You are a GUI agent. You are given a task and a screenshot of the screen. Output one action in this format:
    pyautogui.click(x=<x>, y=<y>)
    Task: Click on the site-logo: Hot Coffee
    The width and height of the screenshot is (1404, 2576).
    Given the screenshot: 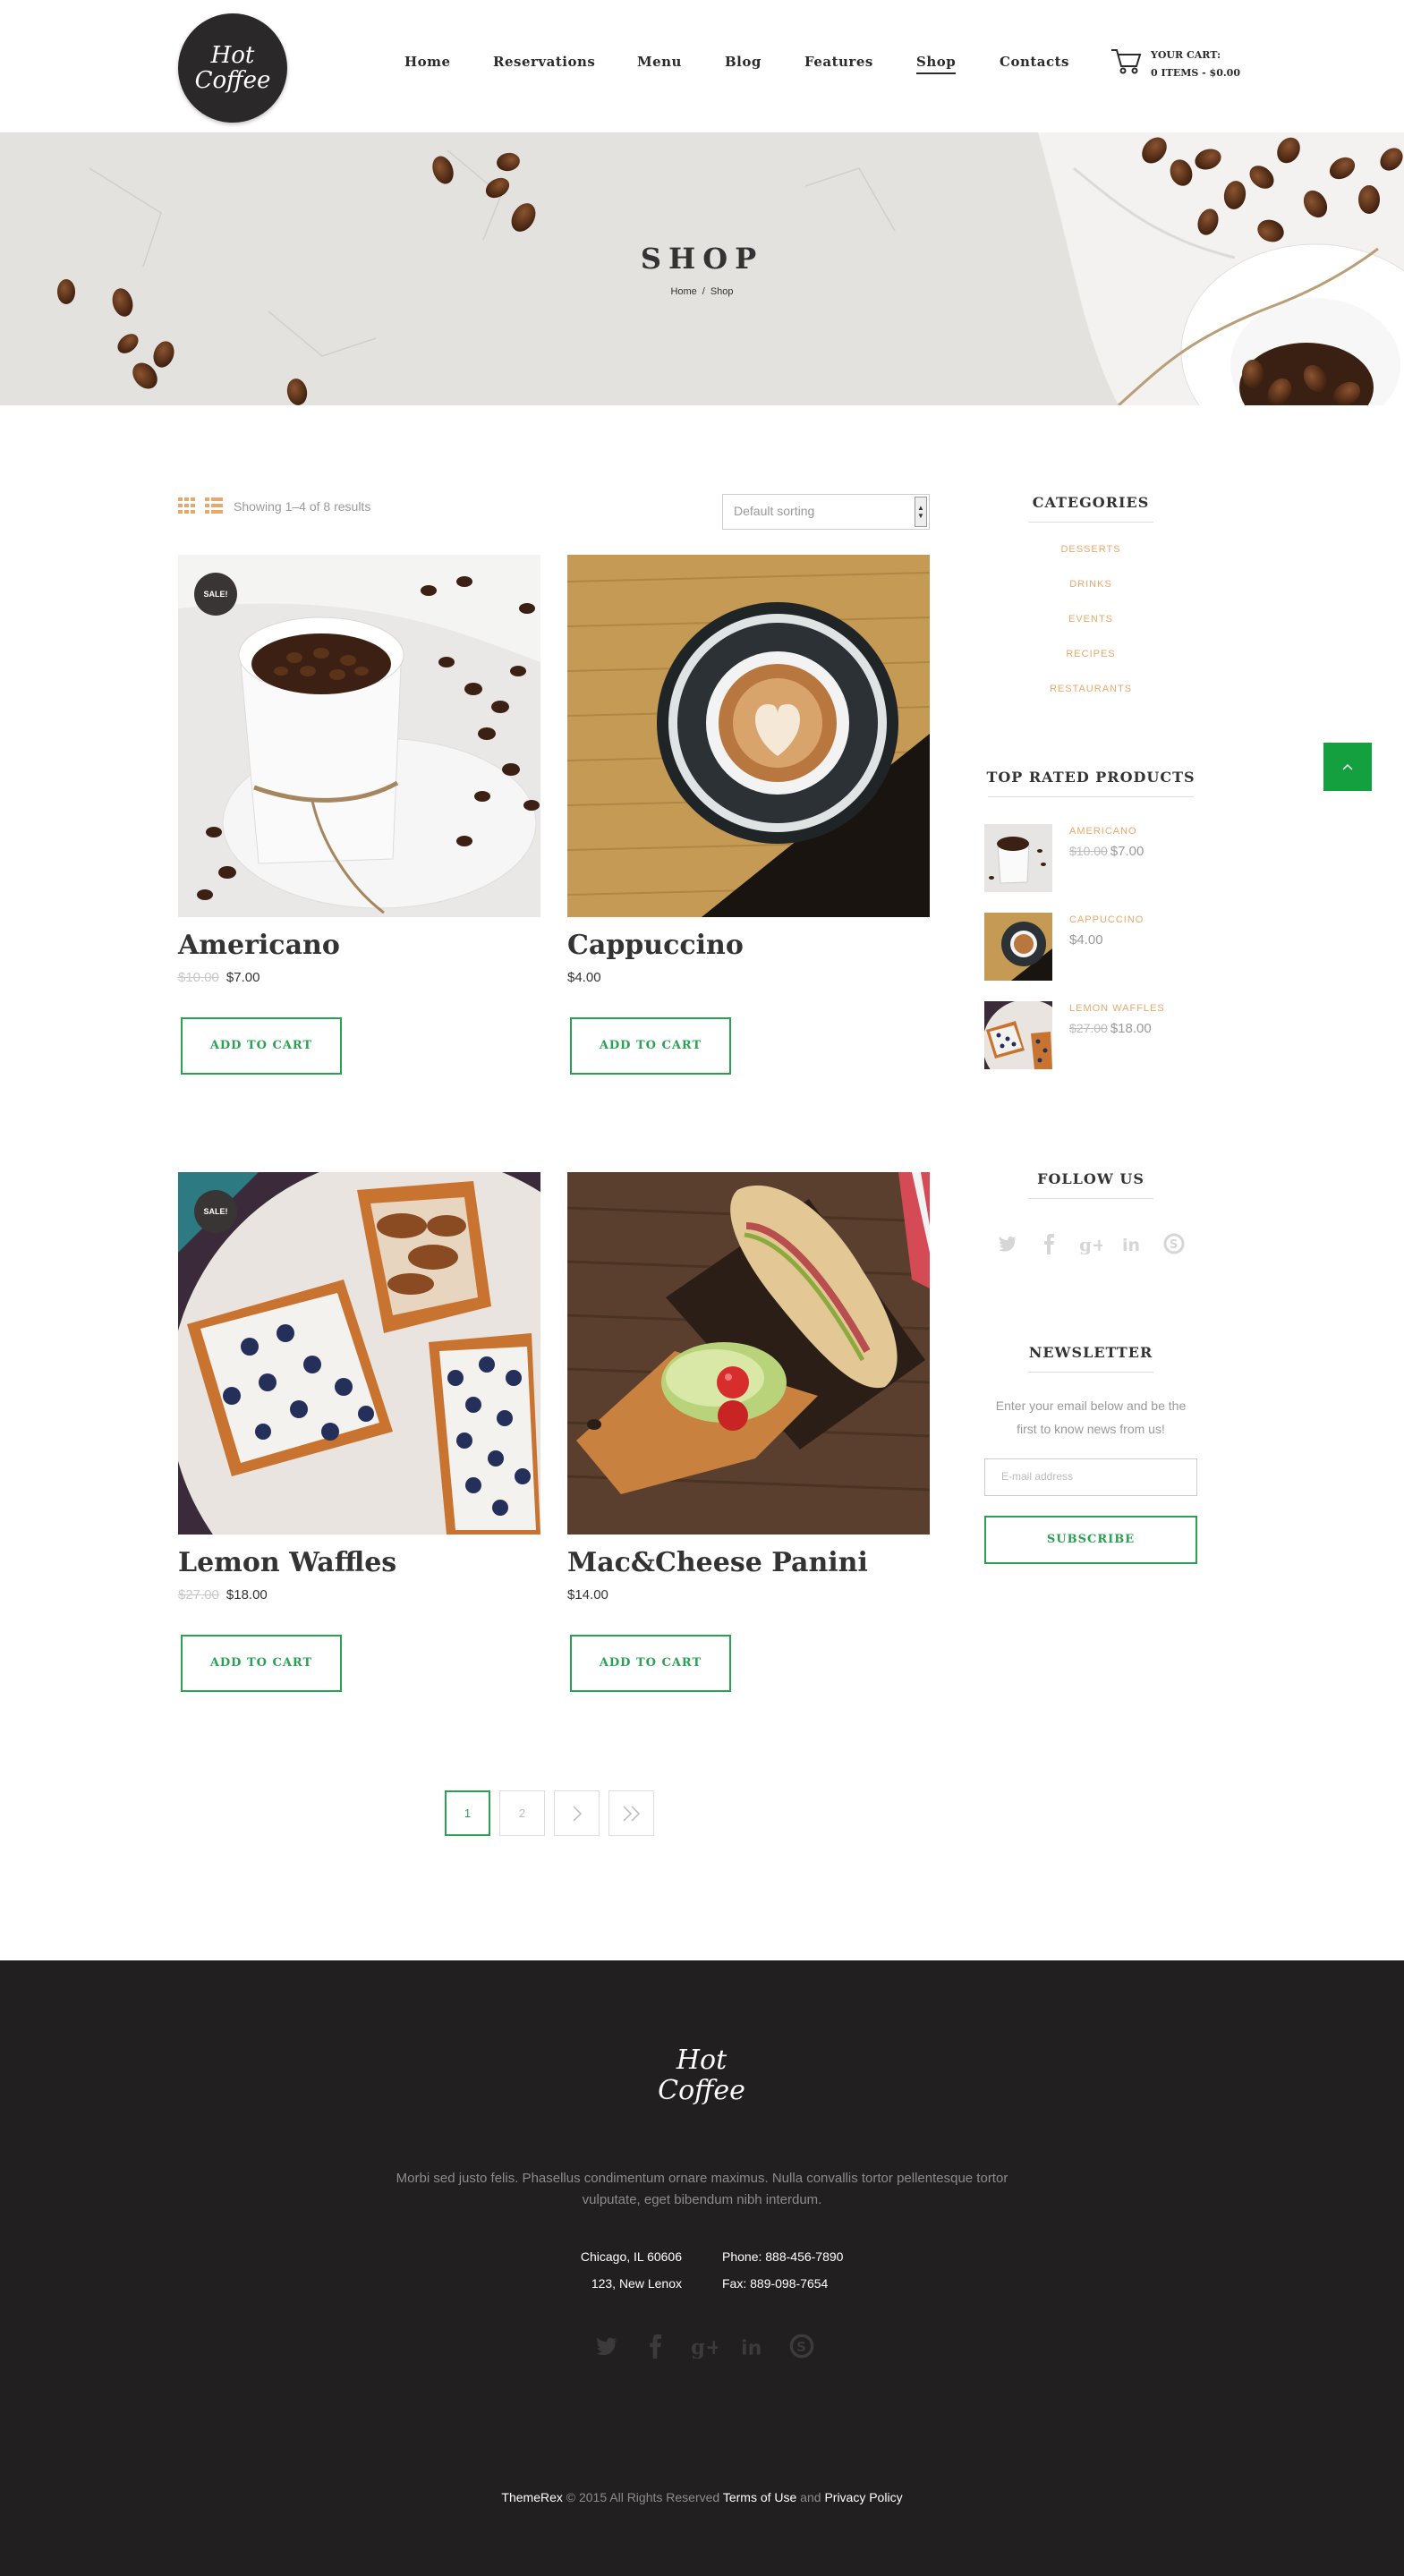 What is the action you would take?
    pyautogui.click(x=233, y=68)
    